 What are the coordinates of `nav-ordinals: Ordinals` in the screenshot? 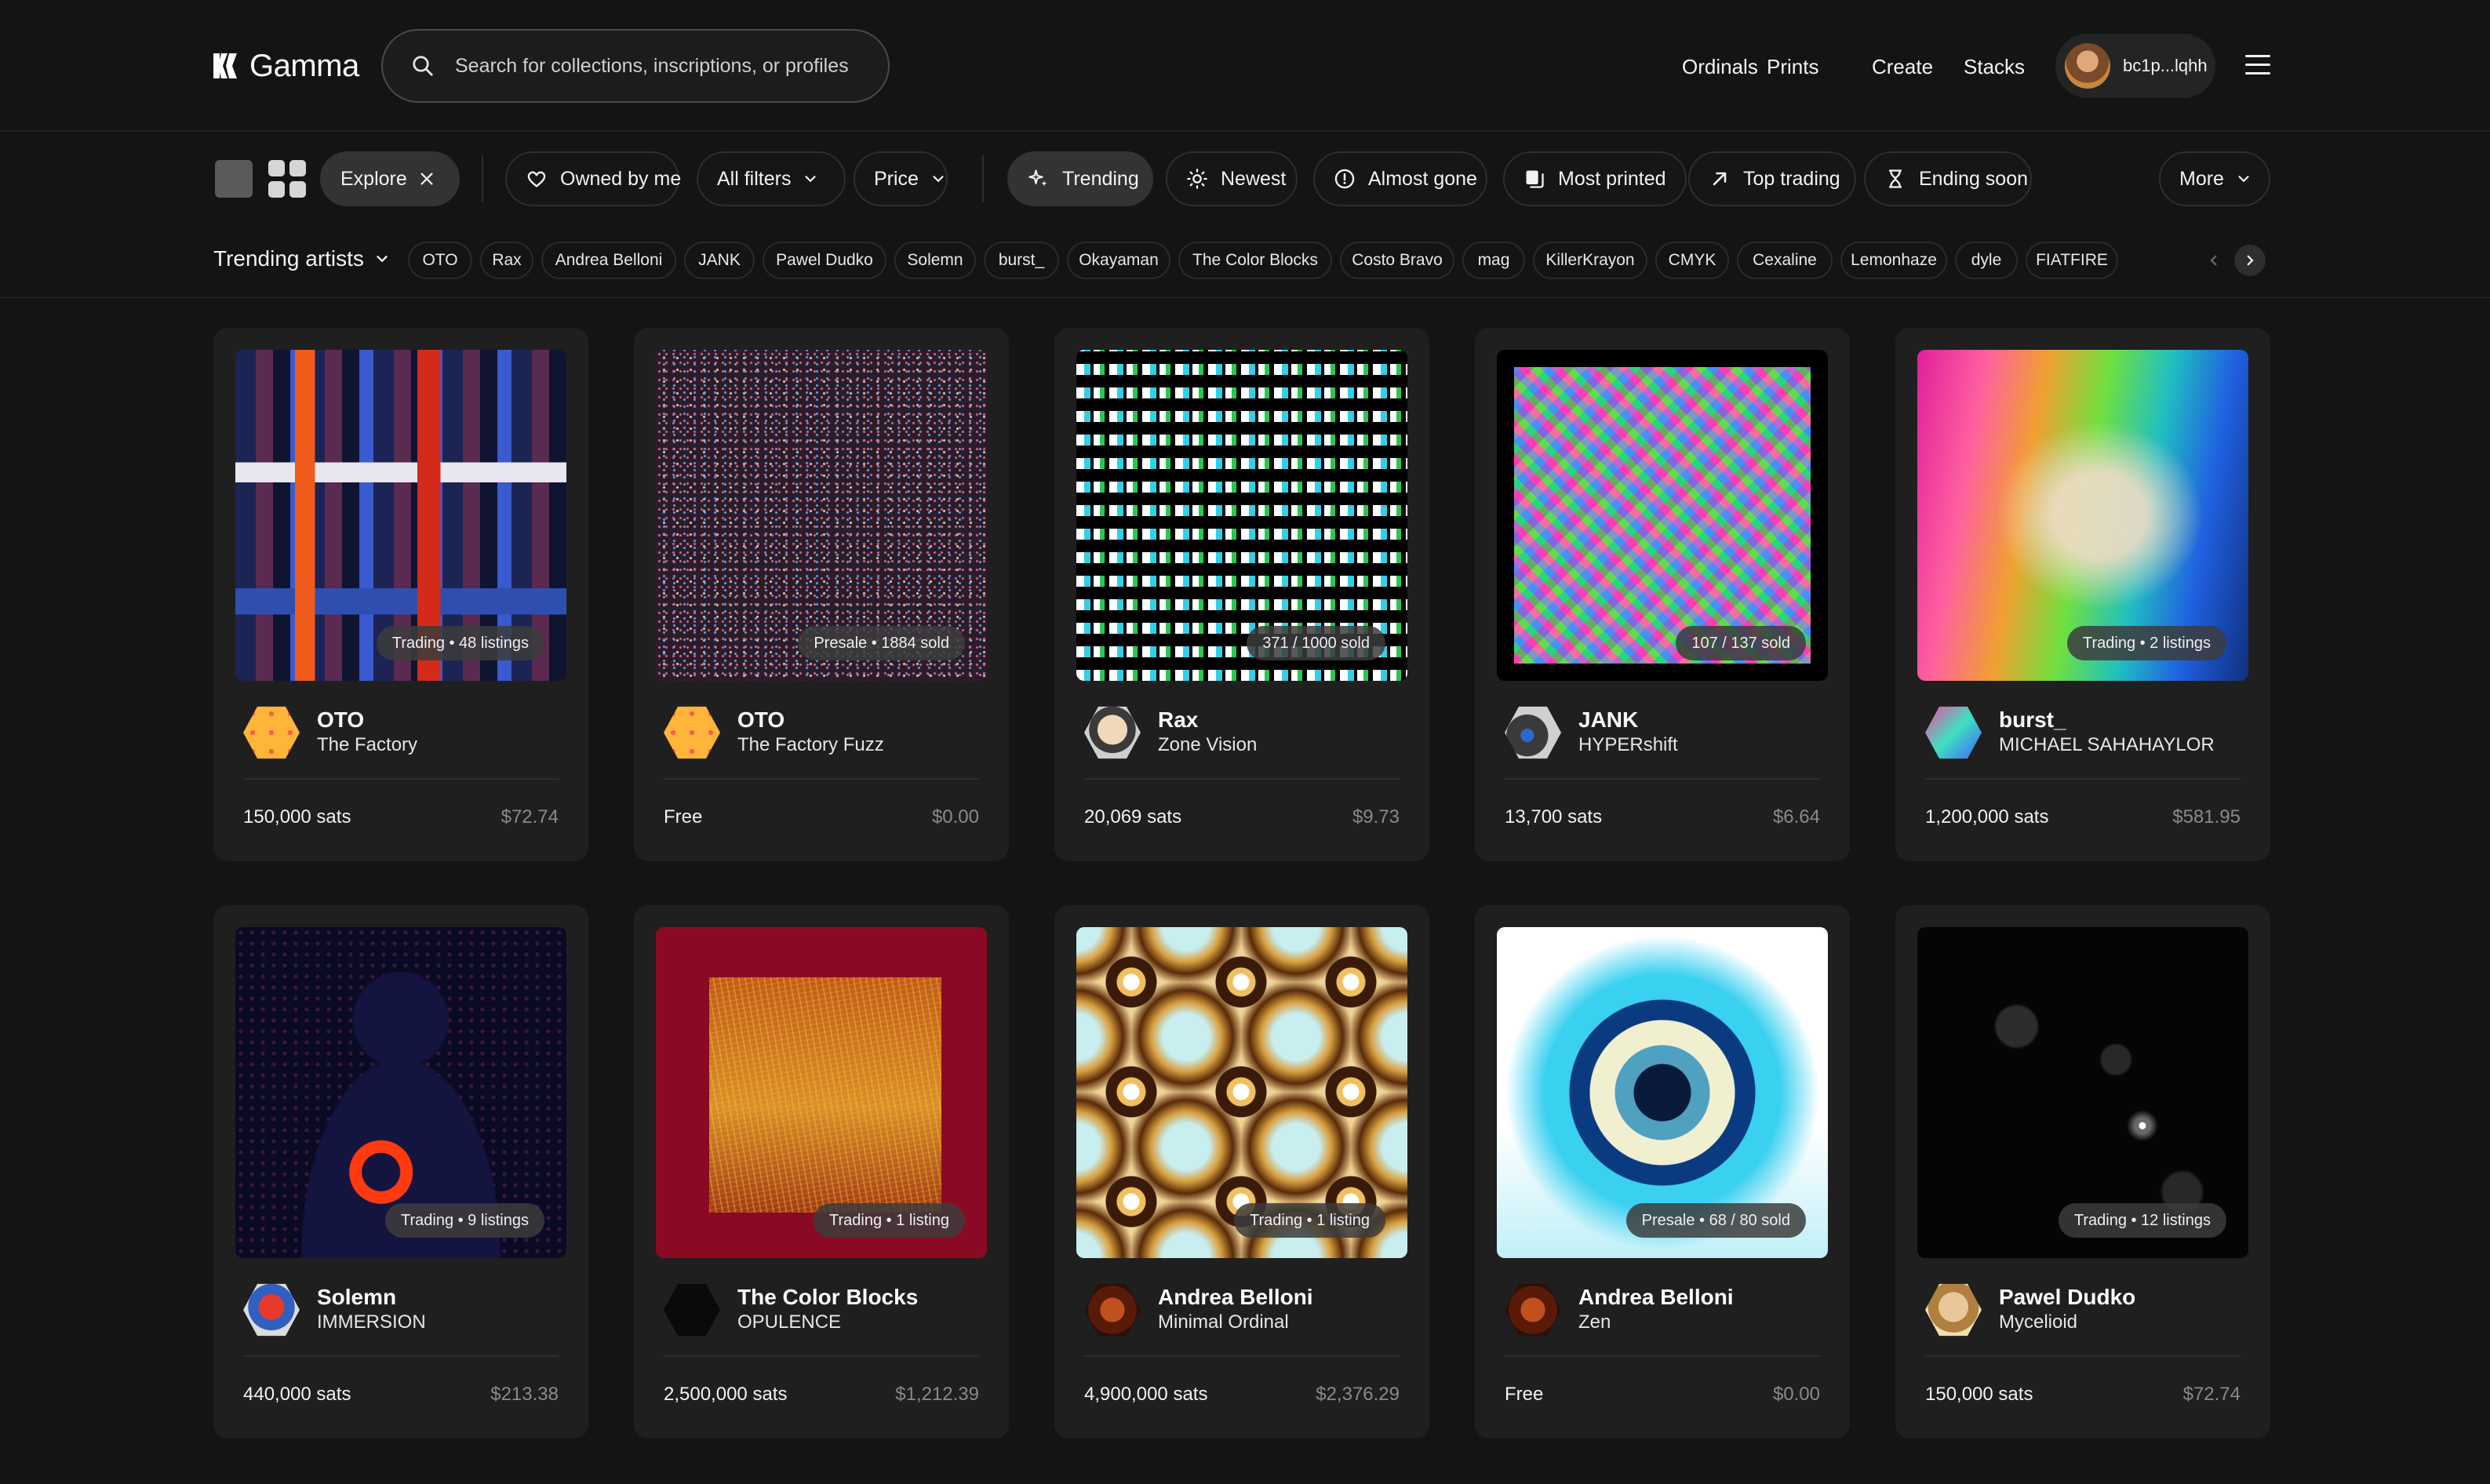 It's located at (1720, 67).